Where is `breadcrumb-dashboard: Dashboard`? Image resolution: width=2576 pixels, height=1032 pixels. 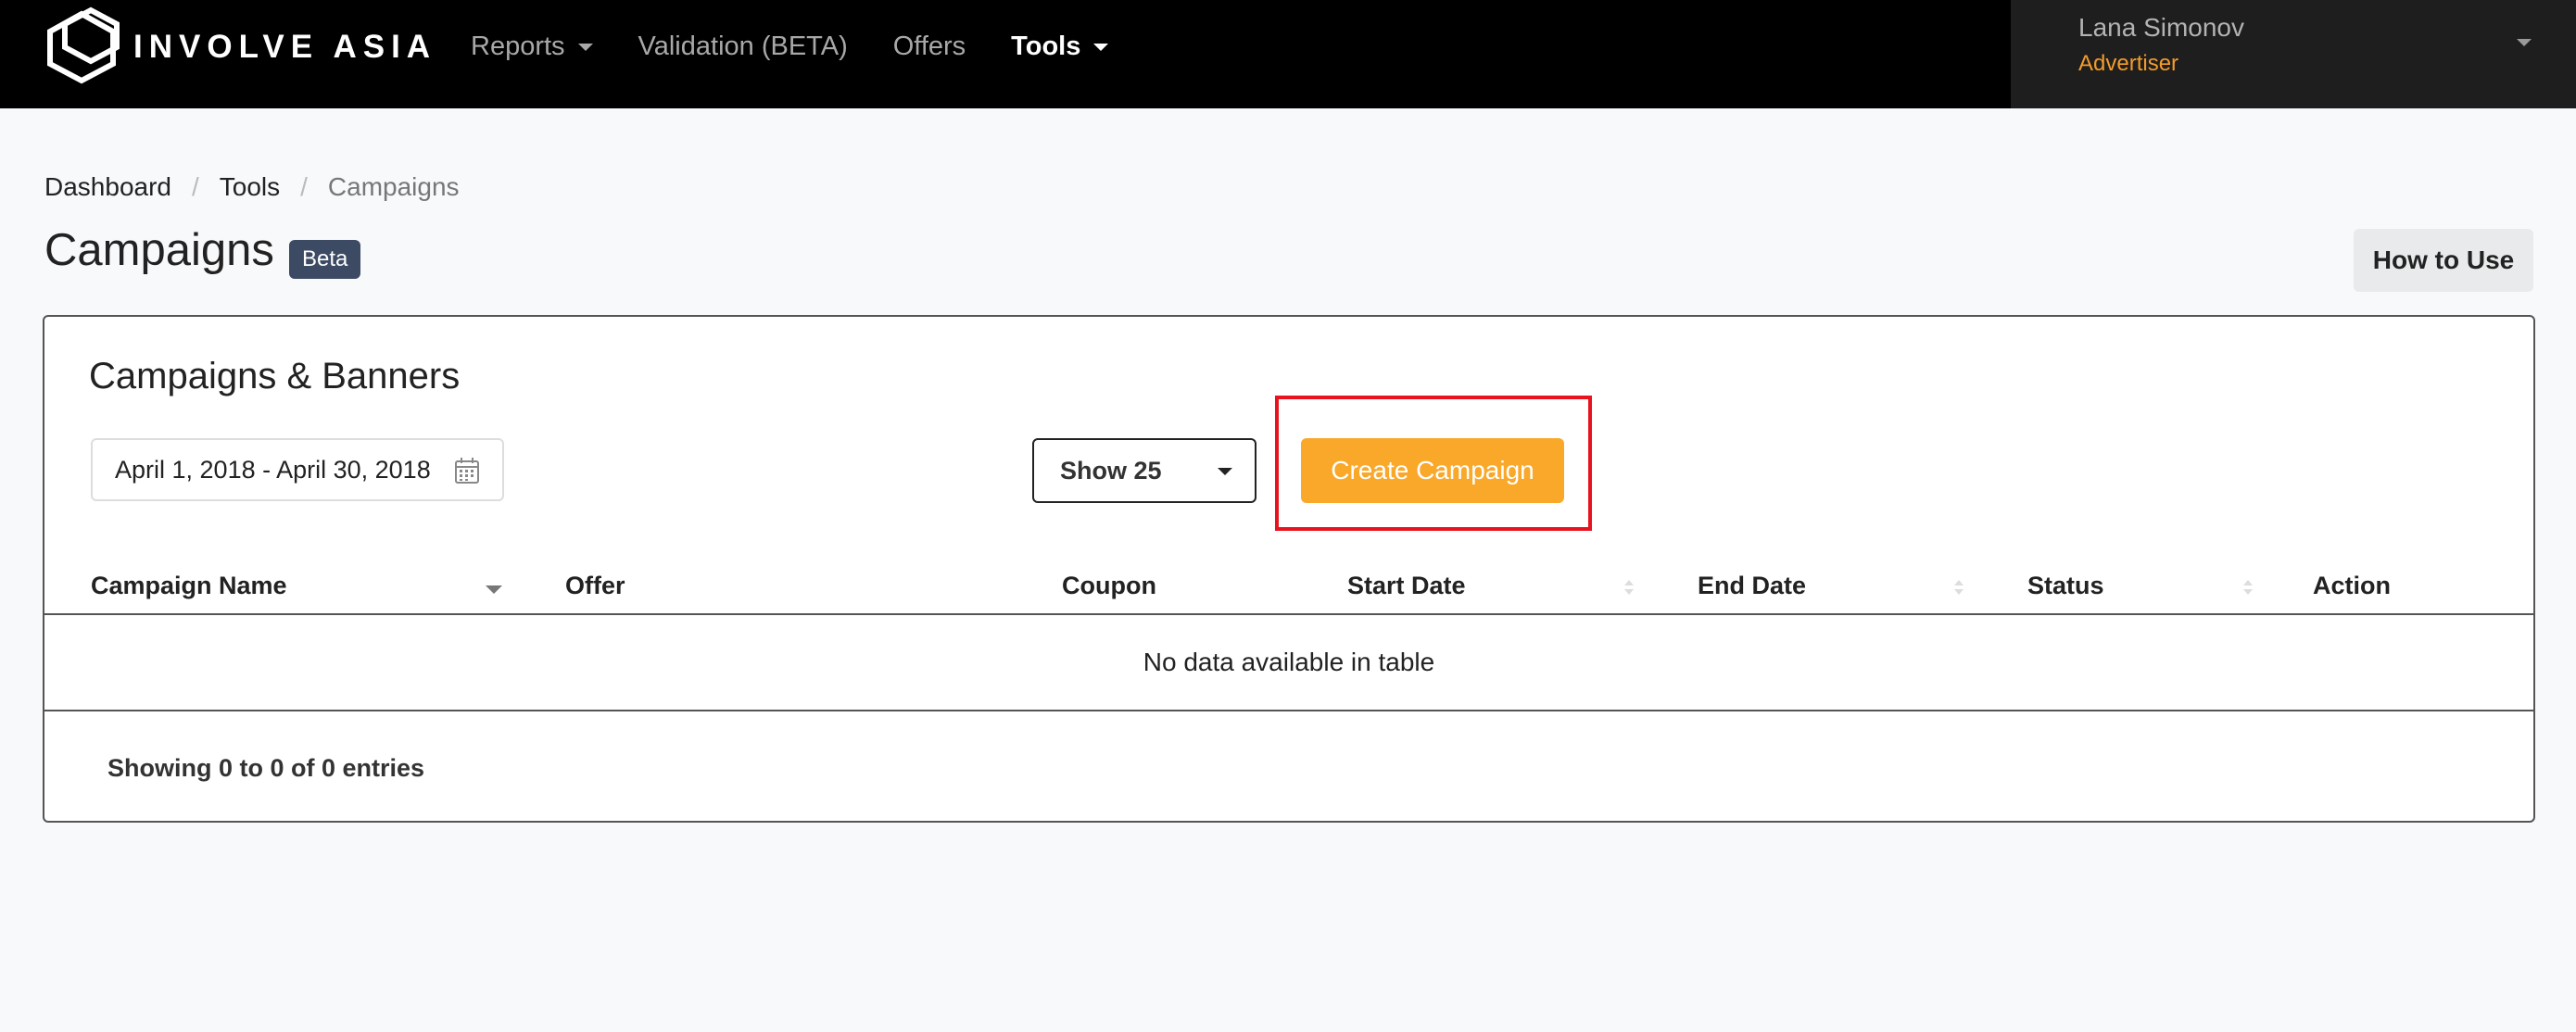 breadcrumb-dashboard: Dashboard is located at coordinates (108, 187).